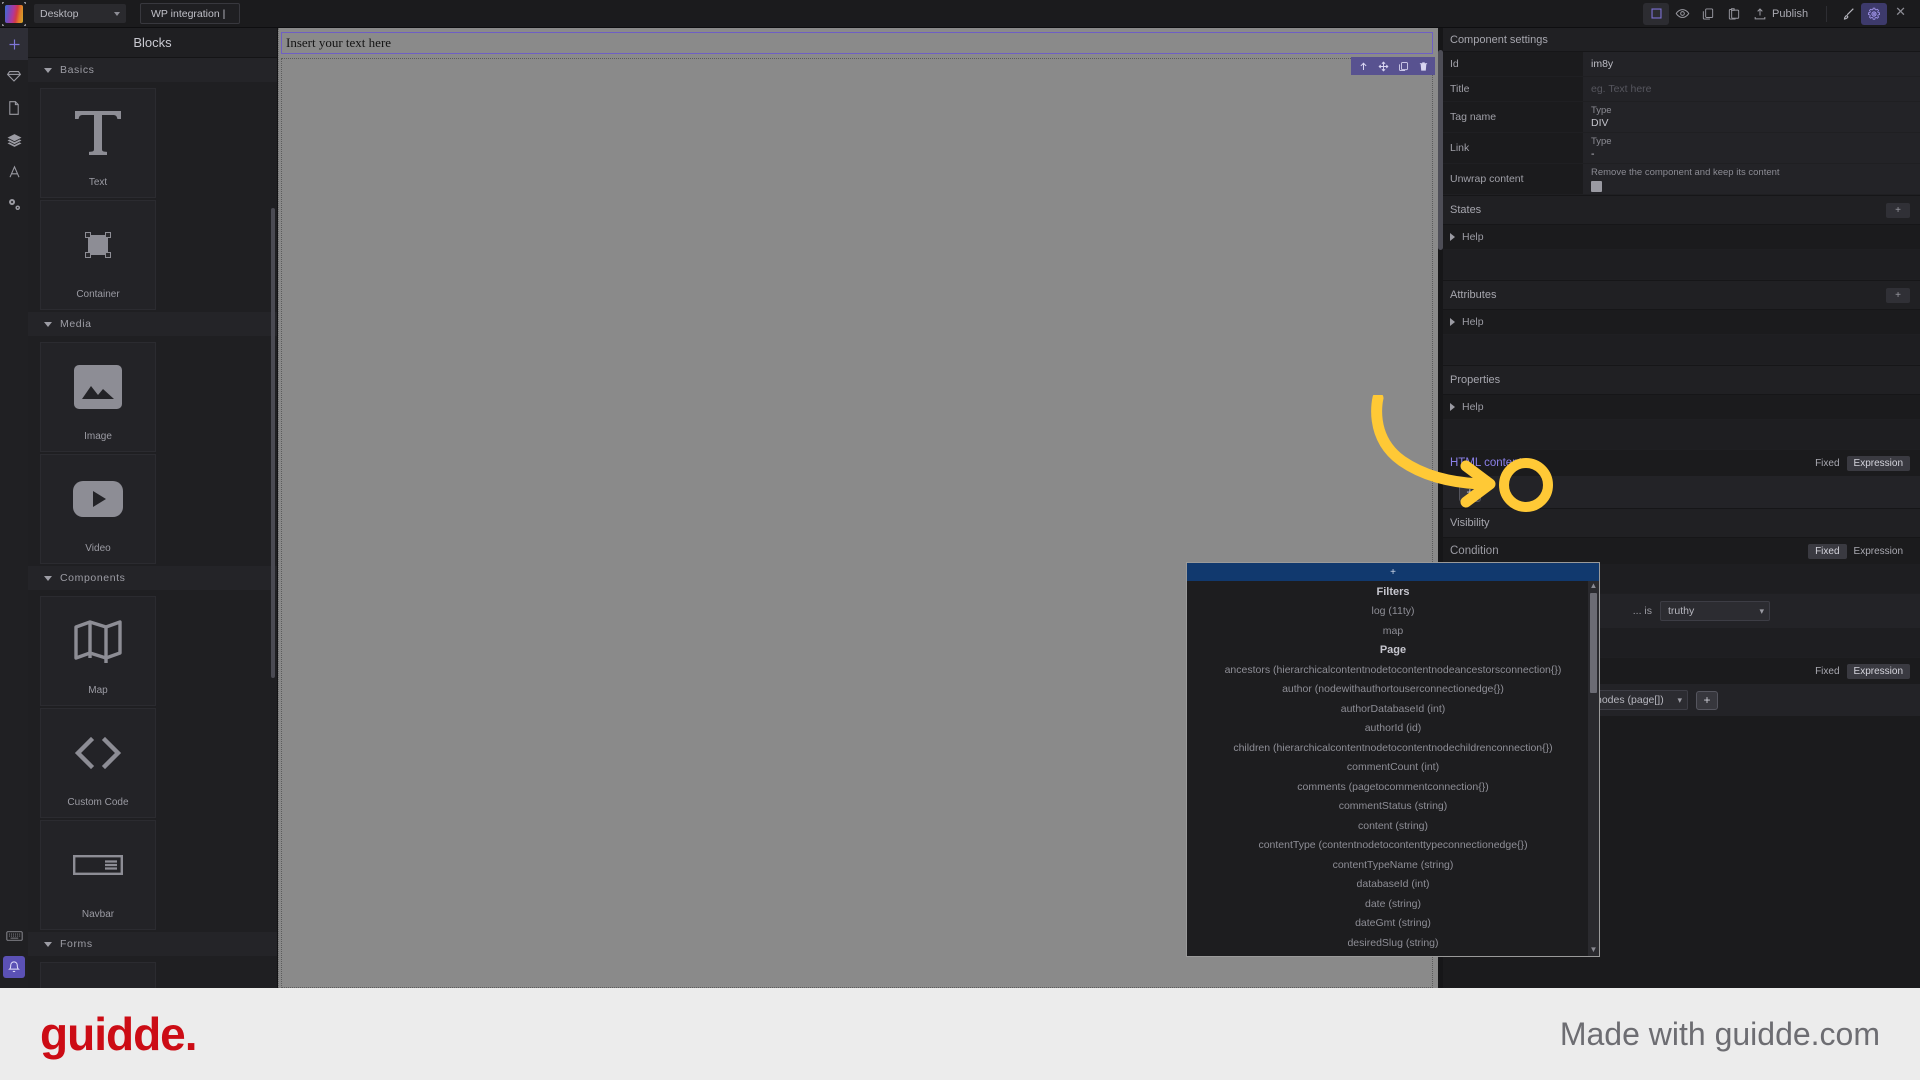 The height and width of the screenshot is (1080, 1920). What do you see at coordinates (152, 324) in the screenshot?
I see `blocks-group-media: Media` at bounding box center [152, 324].